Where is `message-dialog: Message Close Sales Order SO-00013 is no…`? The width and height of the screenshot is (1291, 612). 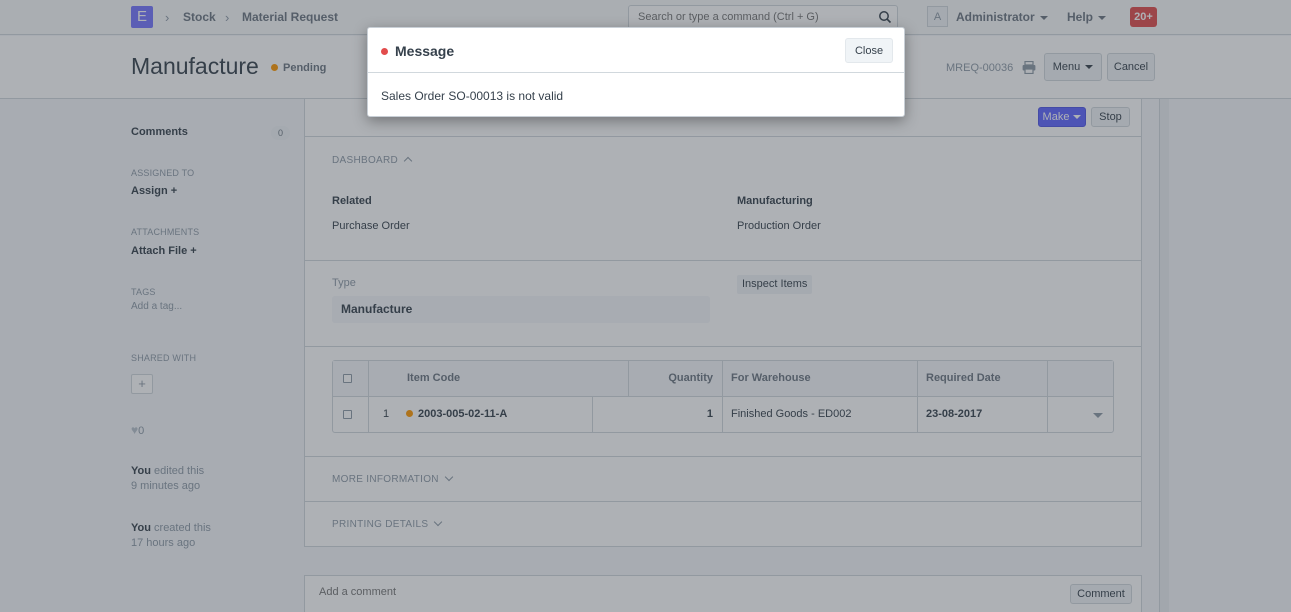
message-dialog: Message Close Sales Order SO-00013 is no… is located at coordinates (636, 72).